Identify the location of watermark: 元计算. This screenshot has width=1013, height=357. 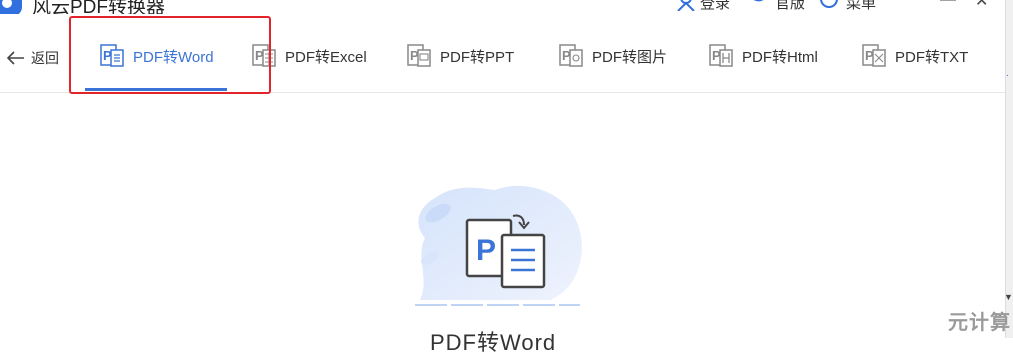
(979, 323).